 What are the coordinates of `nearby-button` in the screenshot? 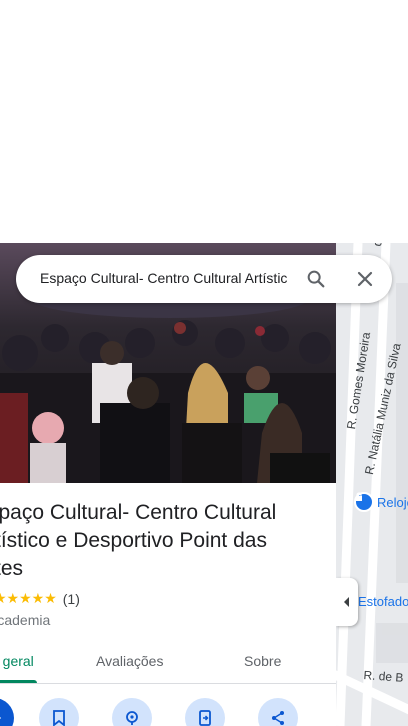 It's located at (132, 712).